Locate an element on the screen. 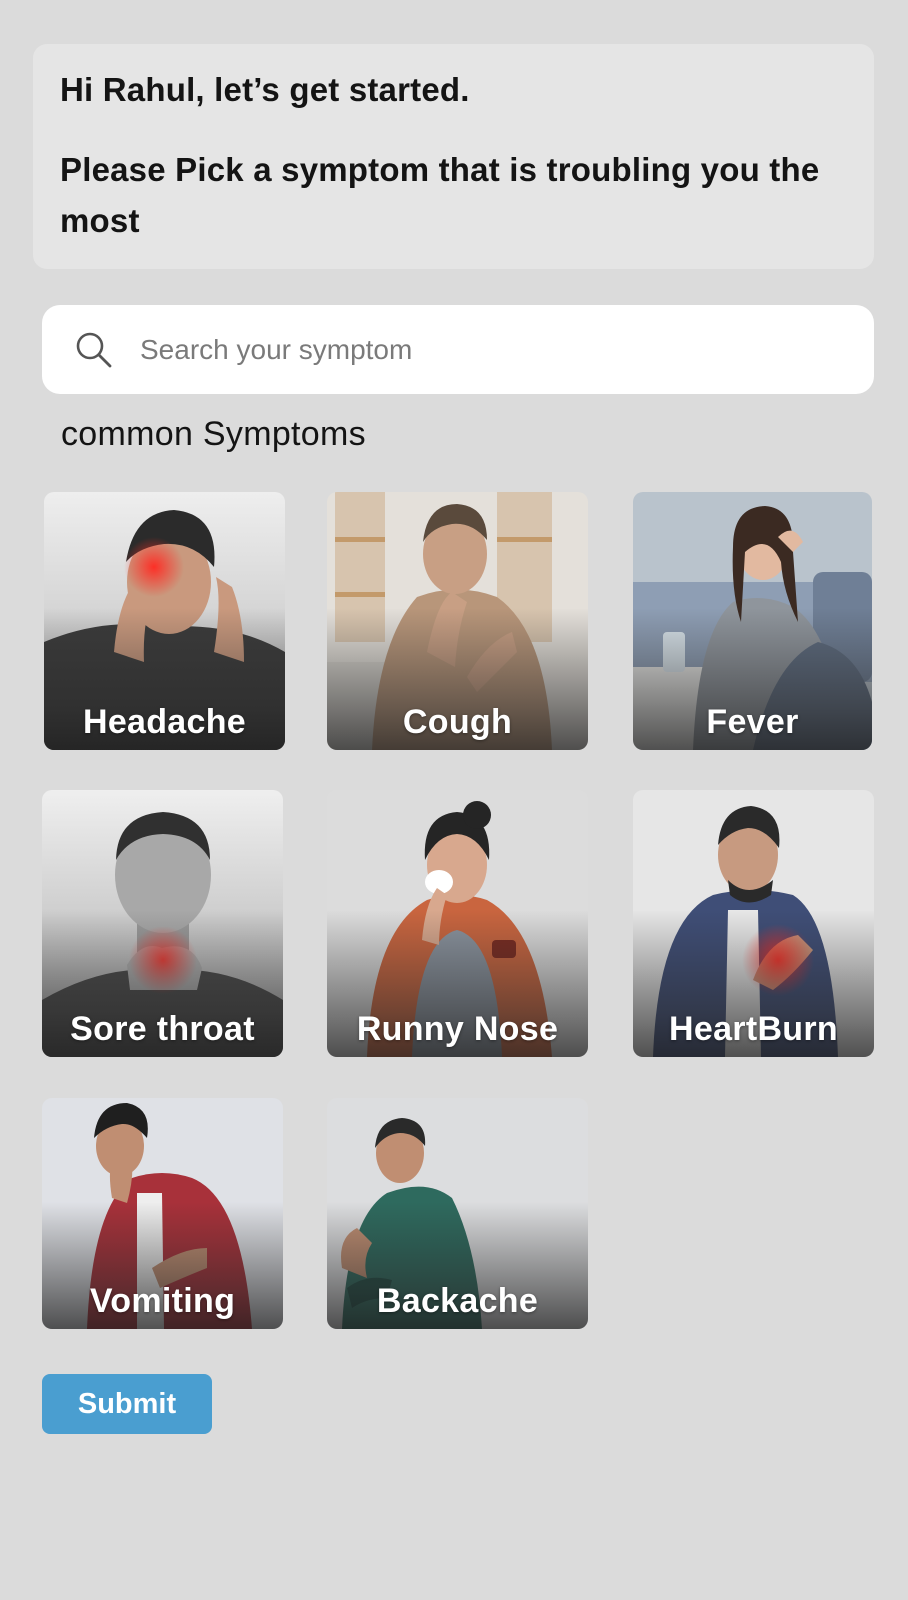 Image resolution: width=908 pixels, height=1600 pixels. symptom-tile-runny-nose: Runny Nose is located at coordinates (457, 923).